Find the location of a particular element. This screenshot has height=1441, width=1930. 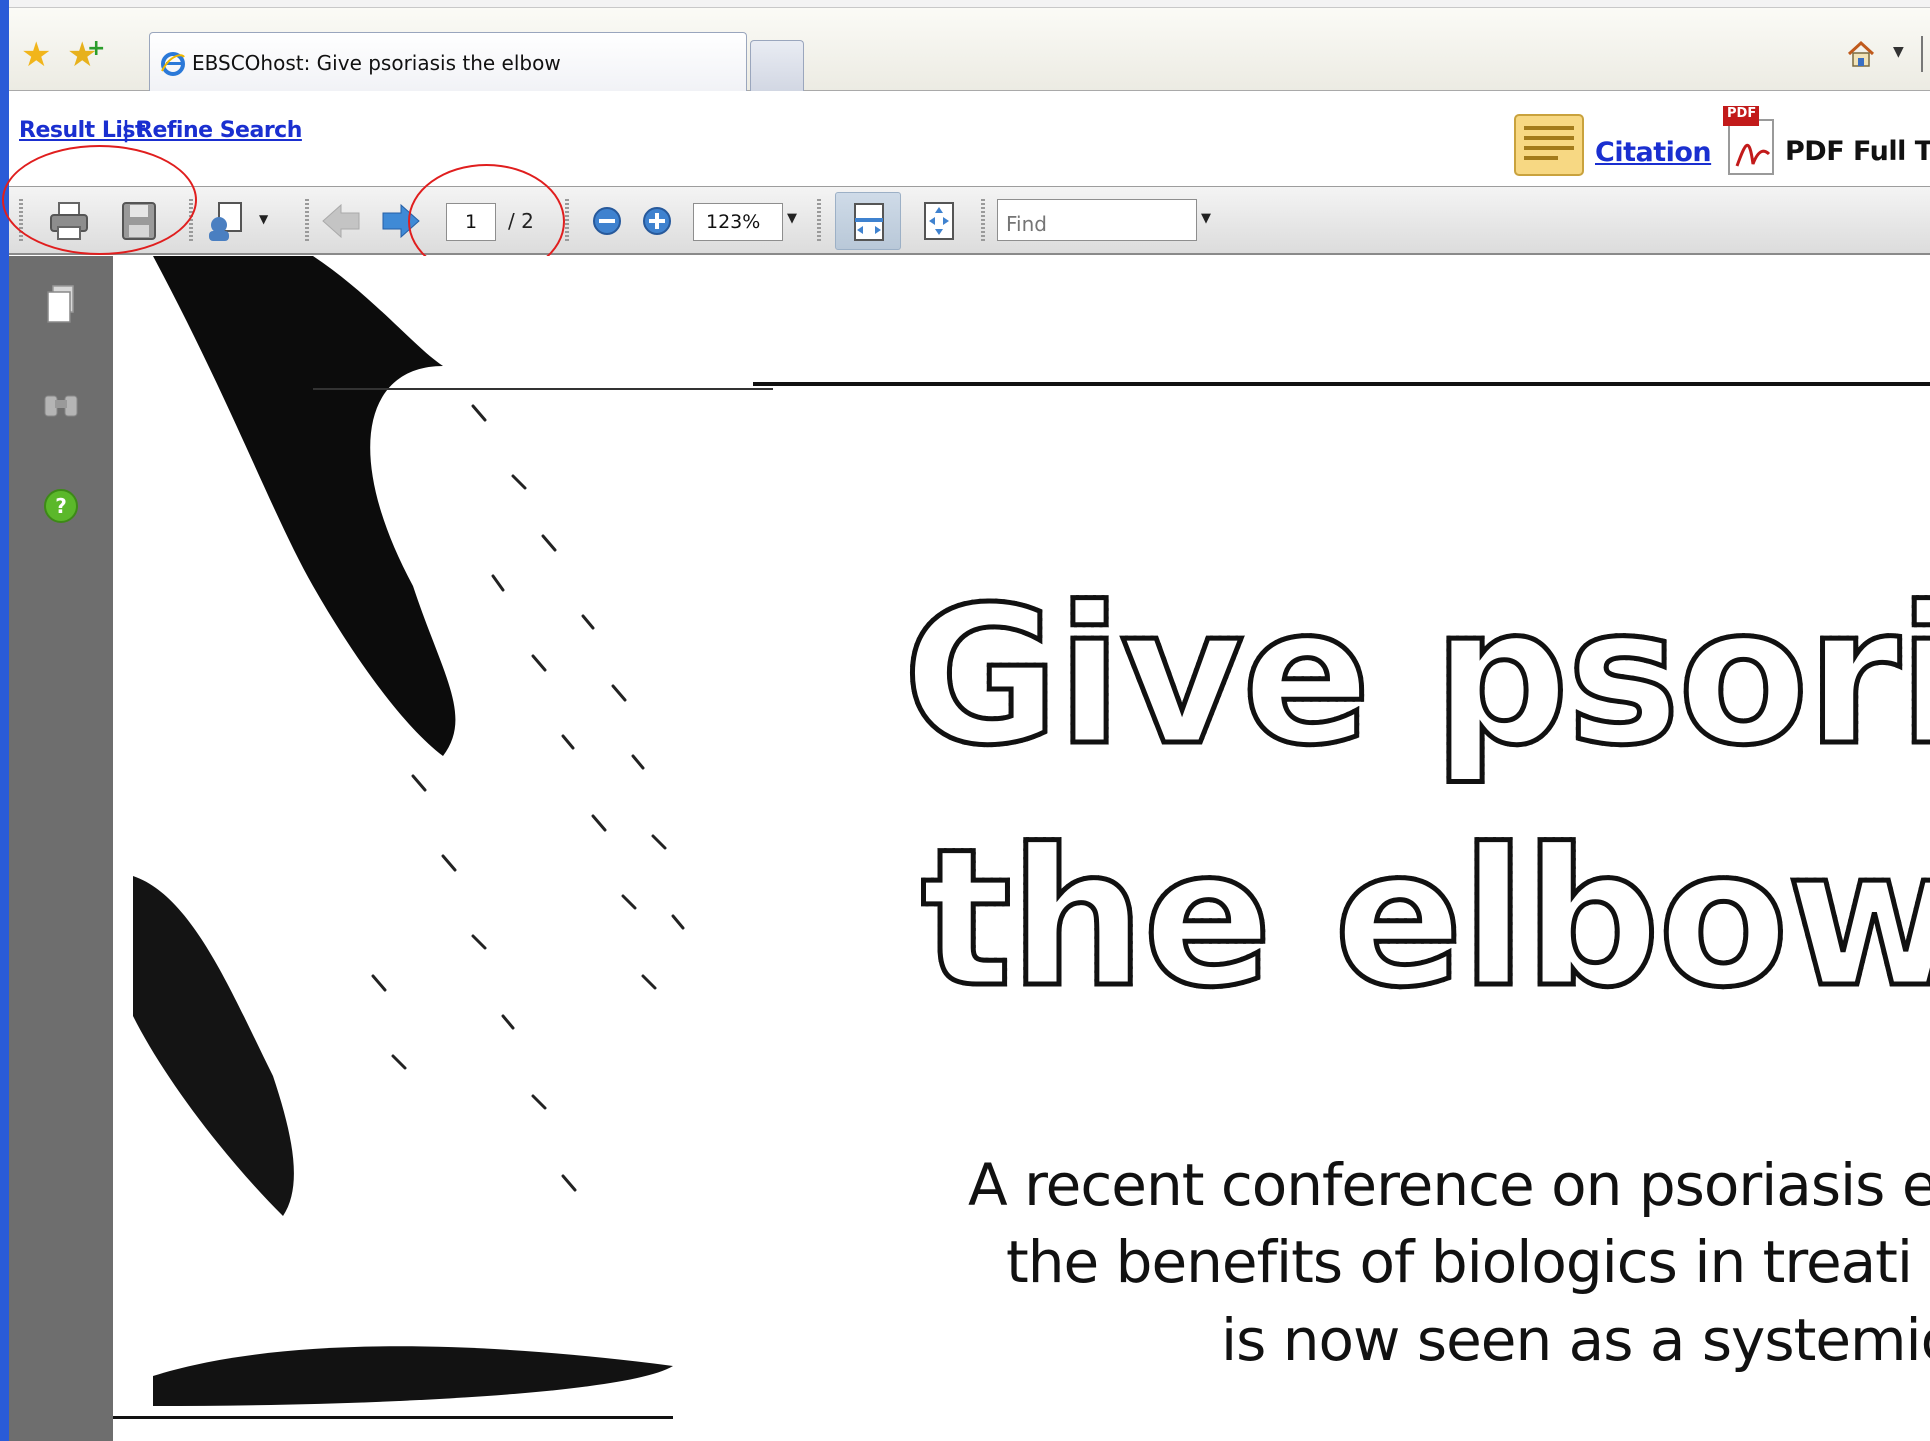

fit-width-icon is located at coordinates (869, 222).